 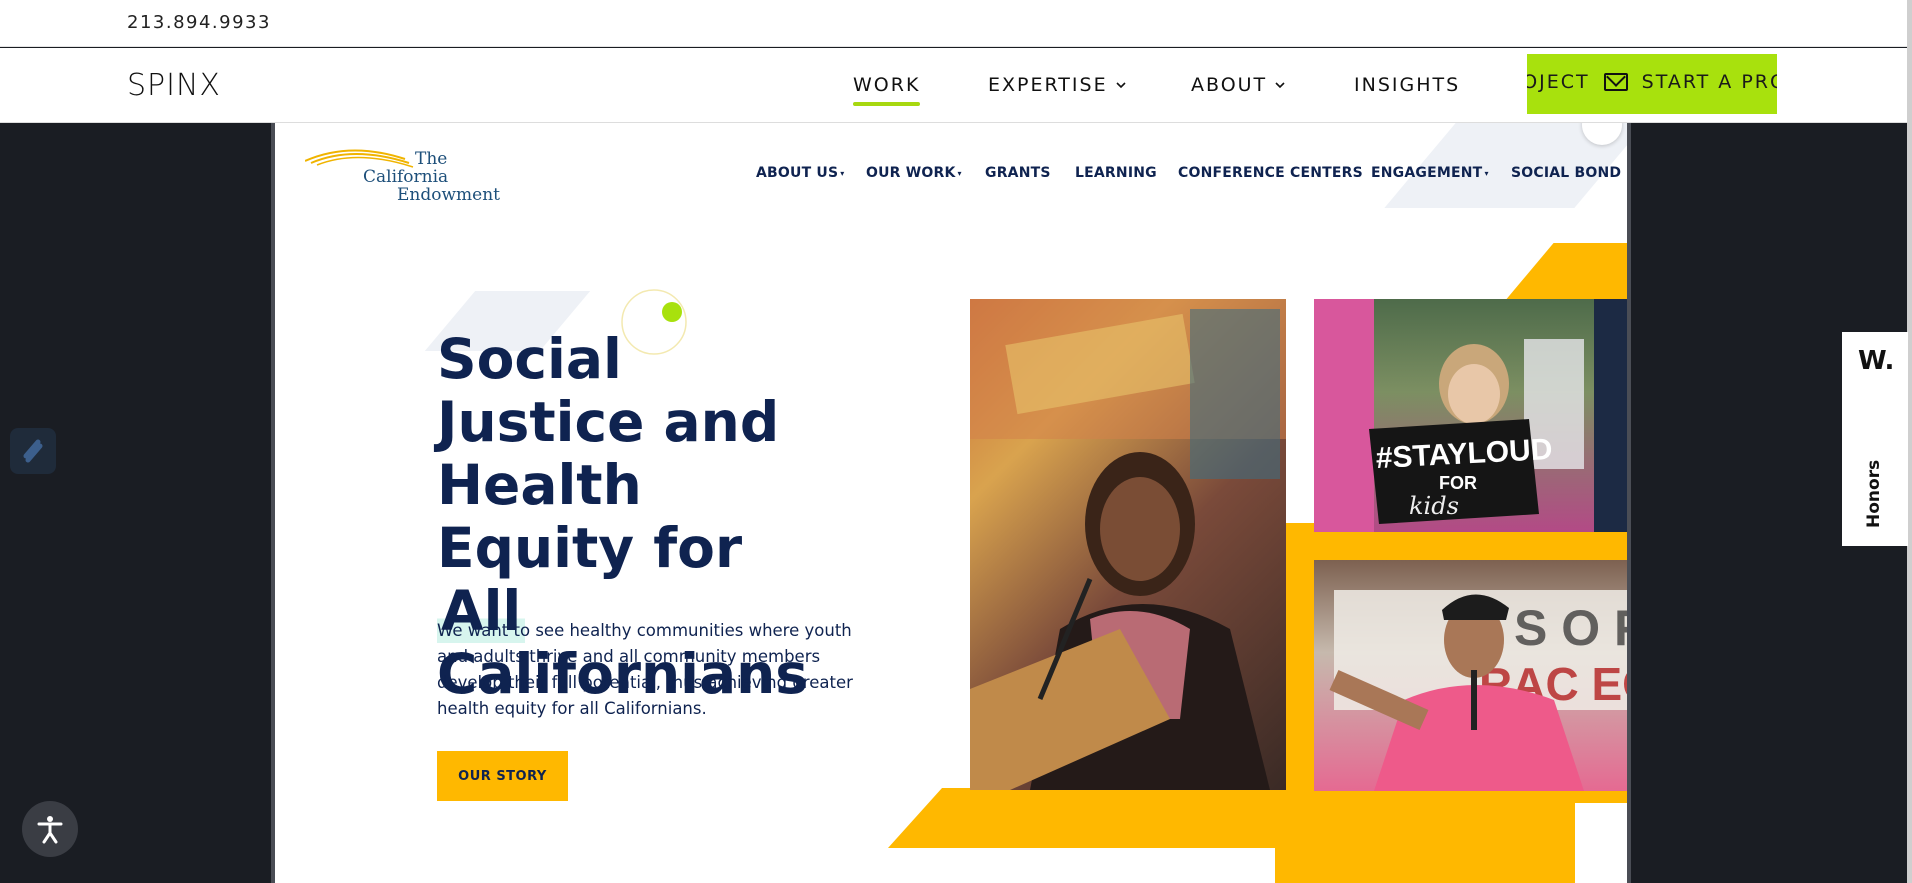 I want to click on site-nav-our-work: OUR WORK ▾, so click(x=914, y=173).